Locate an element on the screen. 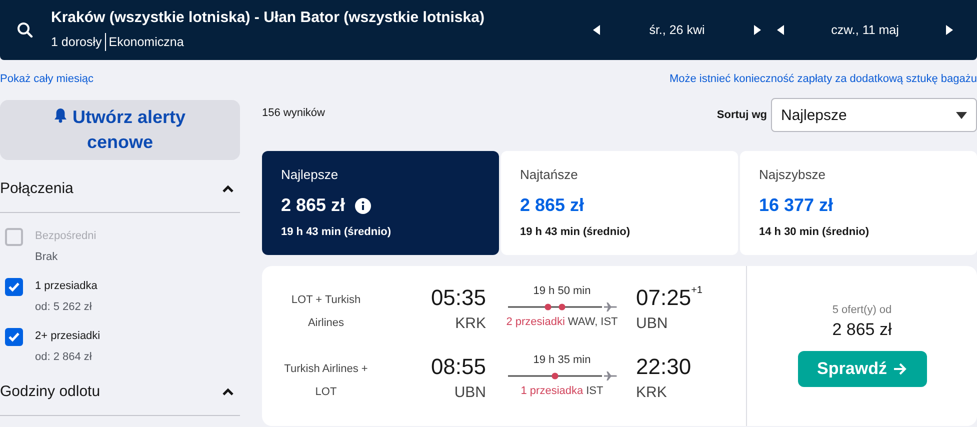  results-count: 156 wyników is located at coordinates (293, 113).